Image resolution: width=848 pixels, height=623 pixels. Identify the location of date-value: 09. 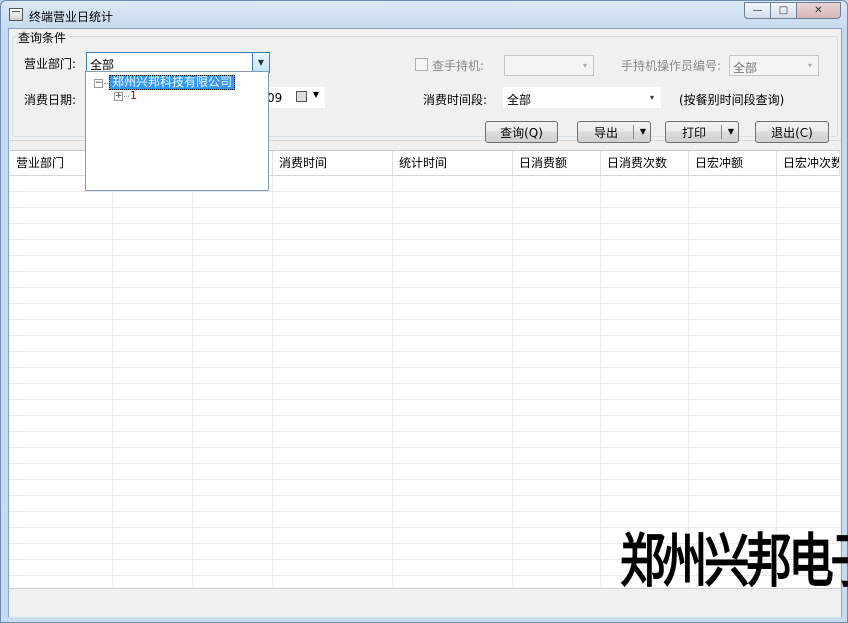
(275, 98).